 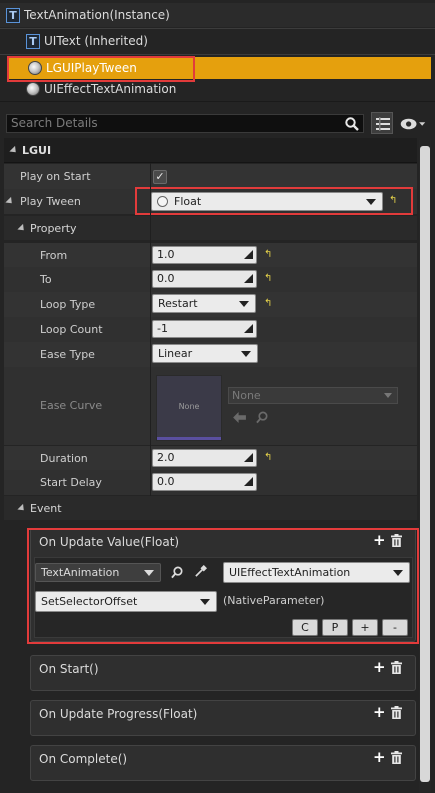 What do you see at coordinates (305, 627) in the screenshot?
I see `copy-button: C` at bounding box center [305, 627].